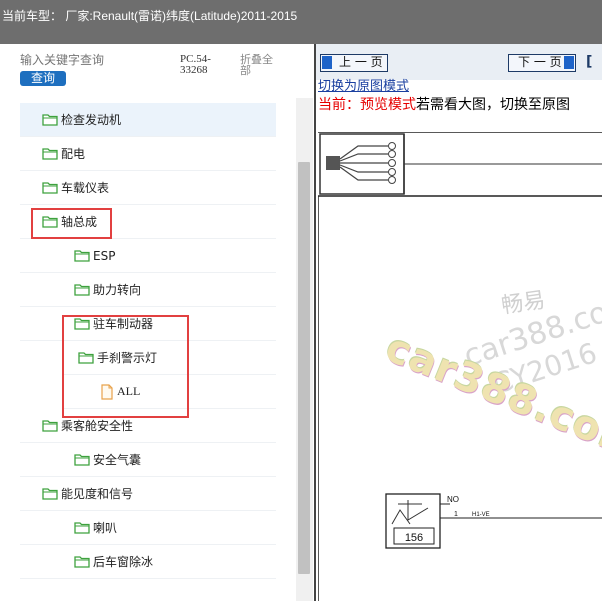  What do you see at coordinates (104, 255) in the screenshot?
I see `tree-item-label: ESP` at bounding box center [104, 255].